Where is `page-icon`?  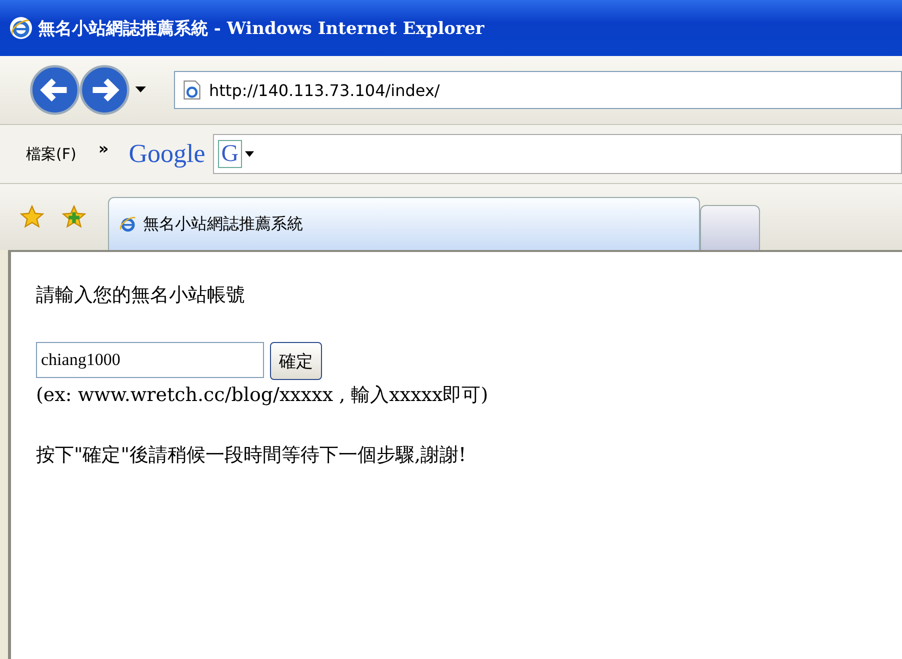
page-icon is located at coordinates (192, 90).